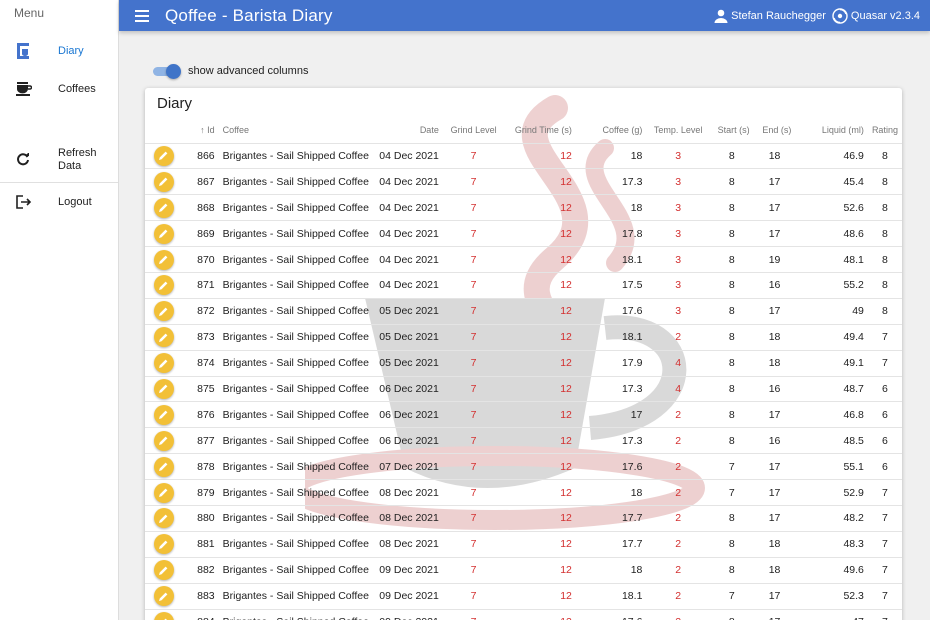  I want to click on cell-rating: 6, so click(884, 388).